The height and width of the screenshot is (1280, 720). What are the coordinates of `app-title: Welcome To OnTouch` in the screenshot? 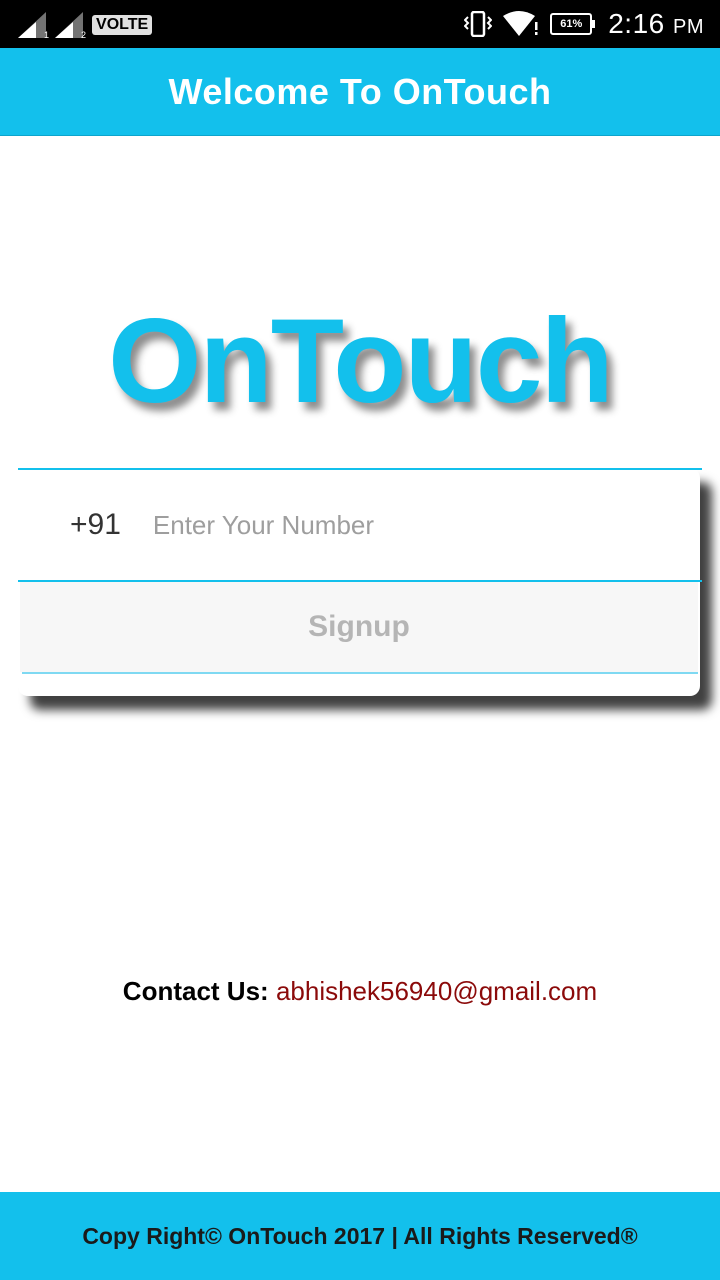 It's located at (360, 91).